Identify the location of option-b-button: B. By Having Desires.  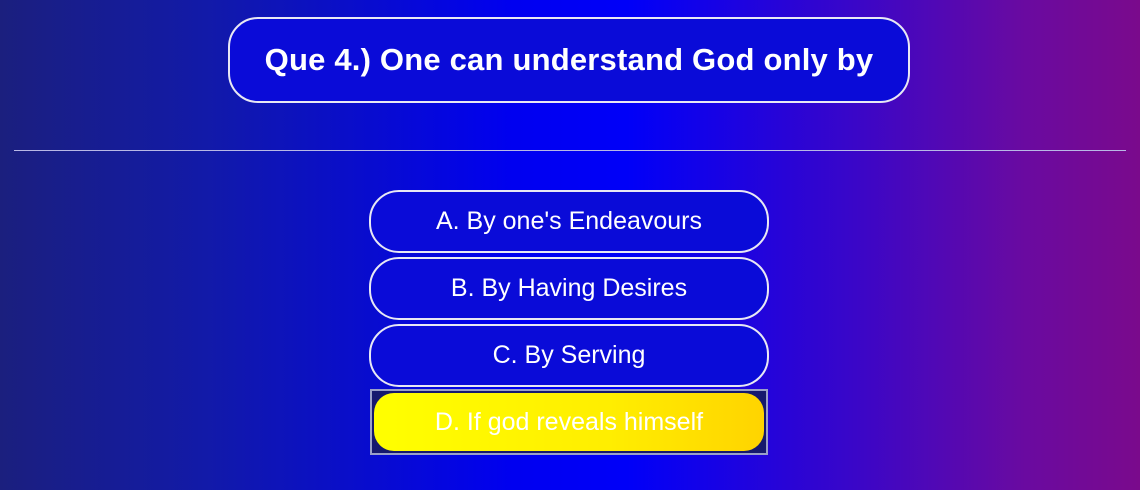
(569, 288).